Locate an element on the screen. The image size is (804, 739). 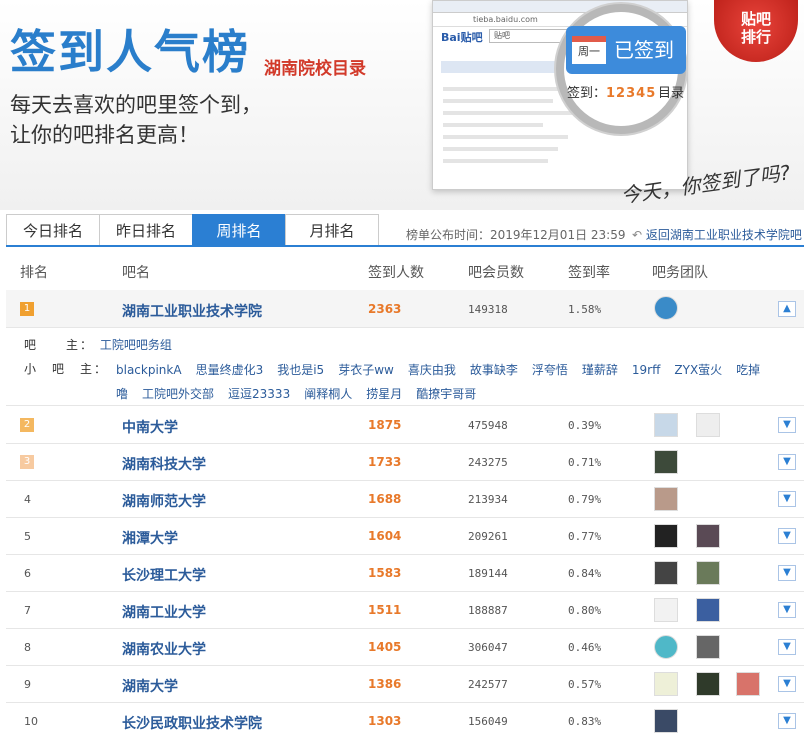
sub-manager: 工院吧外交部 is located at coordinates (178, 394).